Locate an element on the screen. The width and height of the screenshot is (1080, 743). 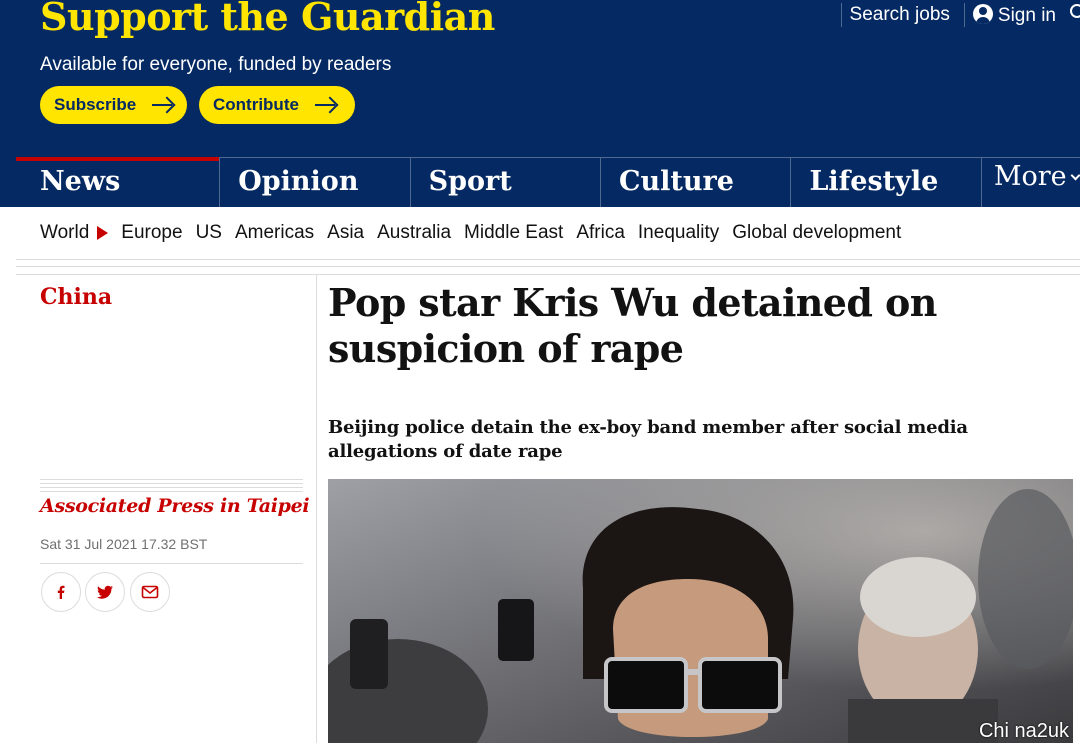
search-icon is located at coordinates (1075, 11).